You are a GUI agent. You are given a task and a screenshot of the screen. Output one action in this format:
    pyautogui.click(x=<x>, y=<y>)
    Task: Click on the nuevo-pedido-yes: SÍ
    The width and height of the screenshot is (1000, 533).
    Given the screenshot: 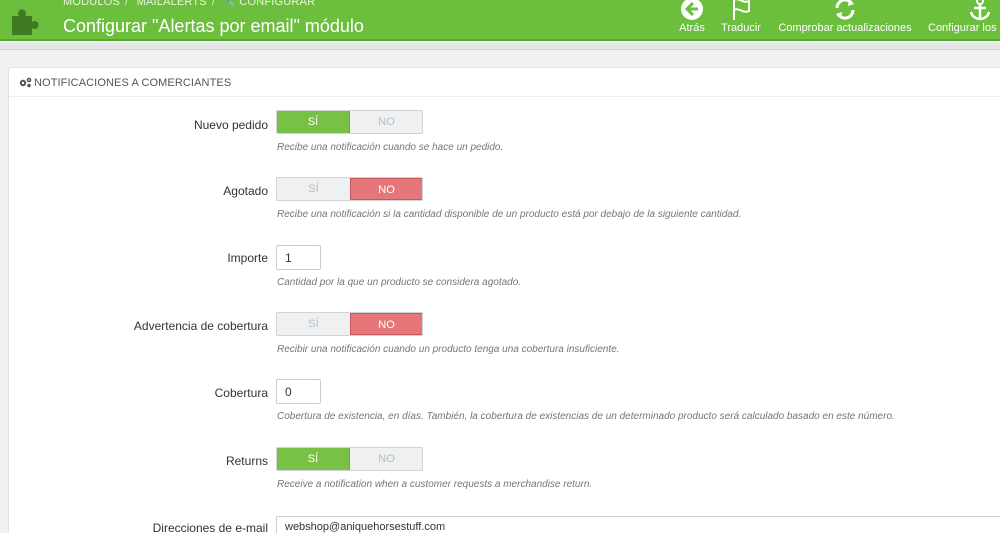 What is the action you would take?
    pyautogui.click(x=313, y=122)
    